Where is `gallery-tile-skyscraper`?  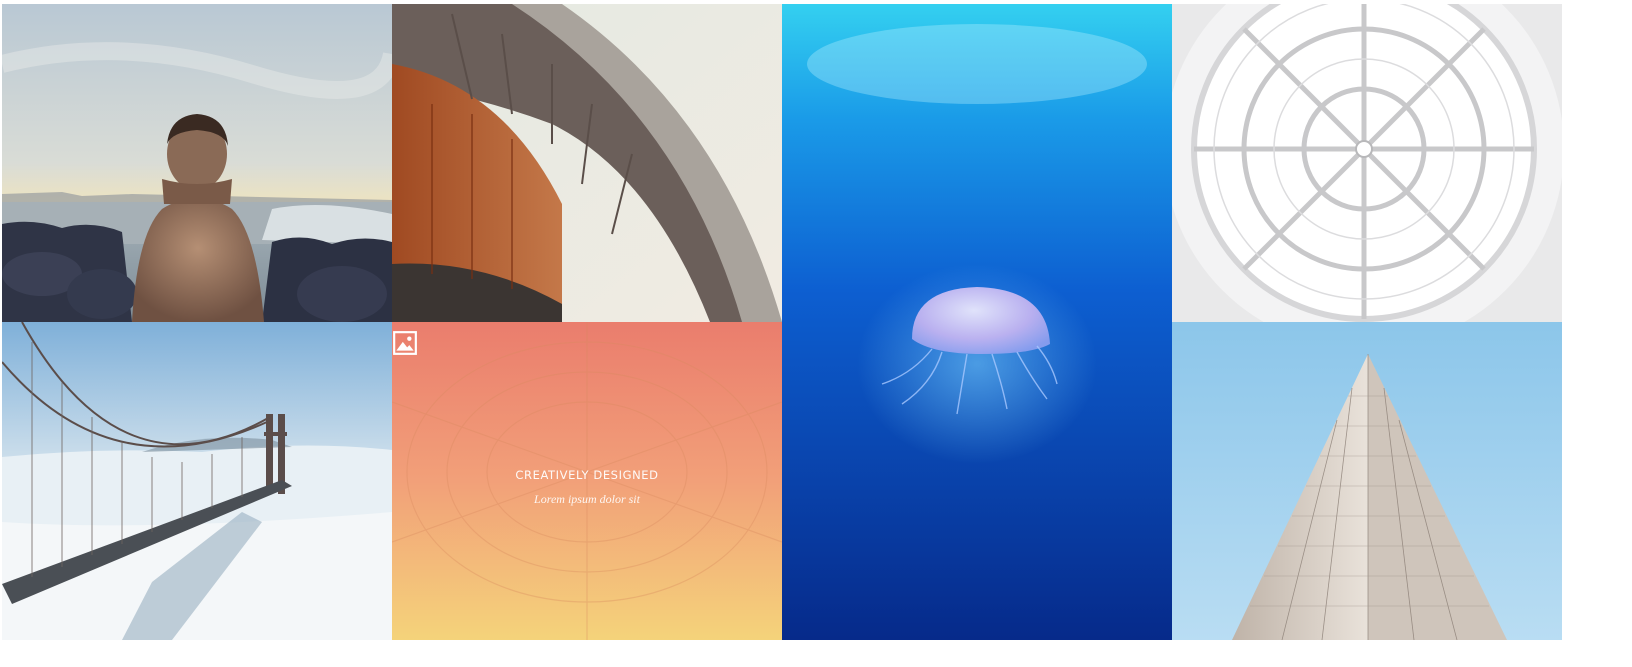 gallery-tile-skyscraper is located at coordinates (1367, 481).